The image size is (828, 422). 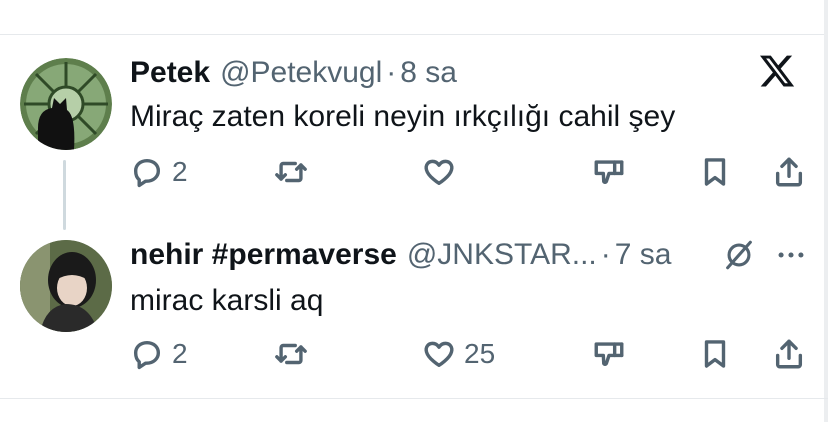 What do you see at coordinates (227, 300) in the screenshot?
I see `tweet-text: mirac karsli aq` at bounding box center [227, 300].